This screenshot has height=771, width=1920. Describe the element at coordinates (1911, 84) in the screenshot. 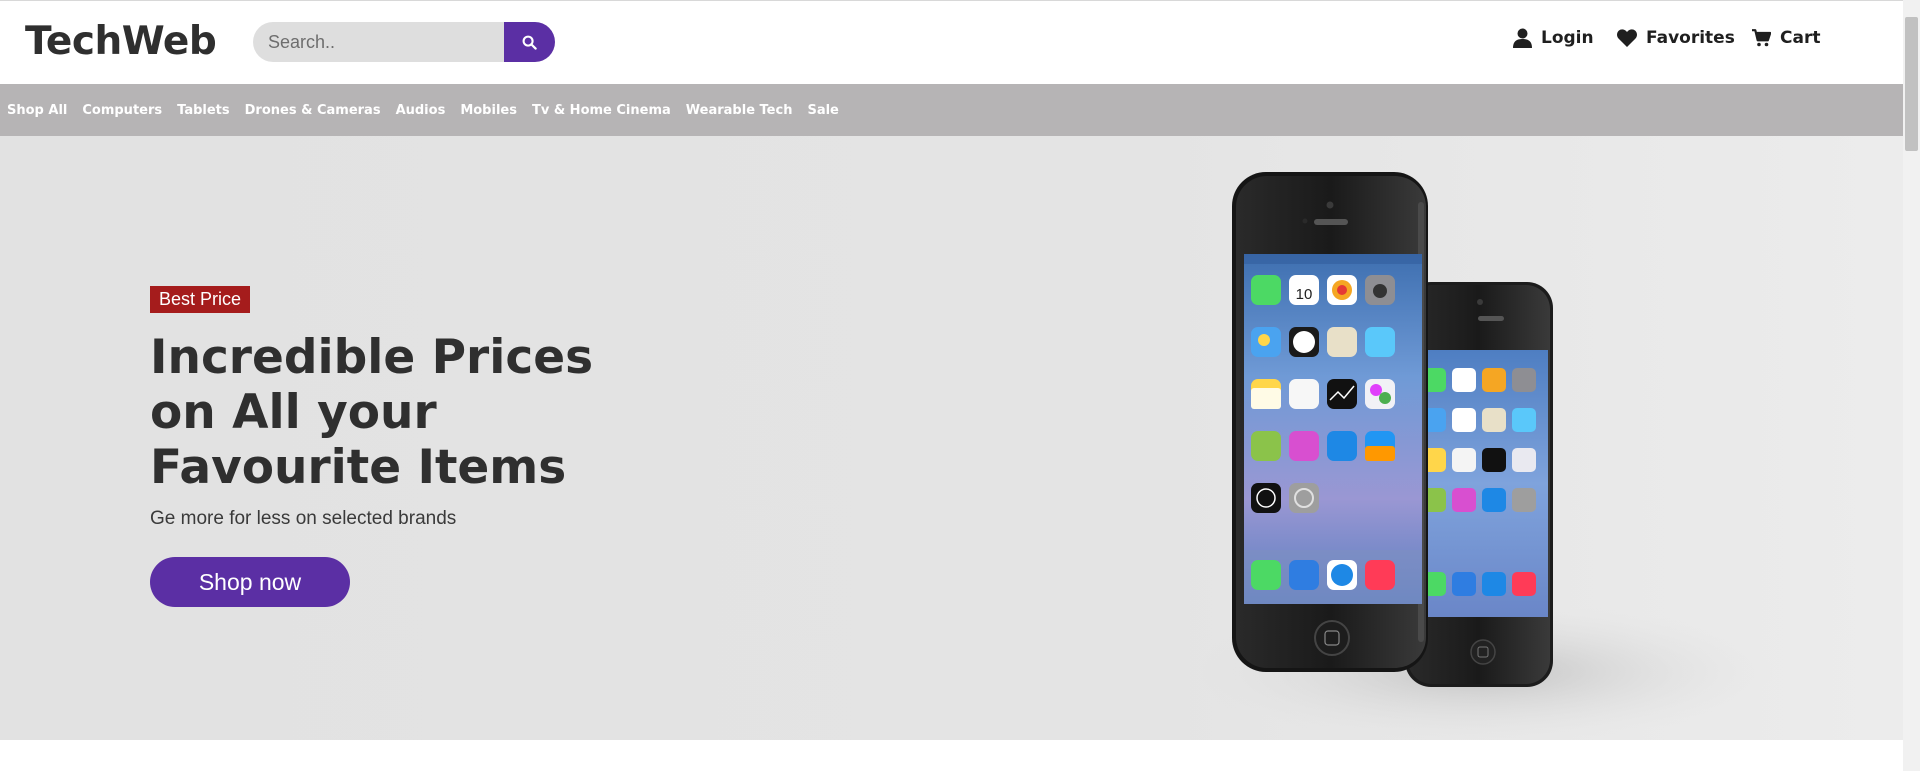

I see `scrollbar-thumb` at that location.